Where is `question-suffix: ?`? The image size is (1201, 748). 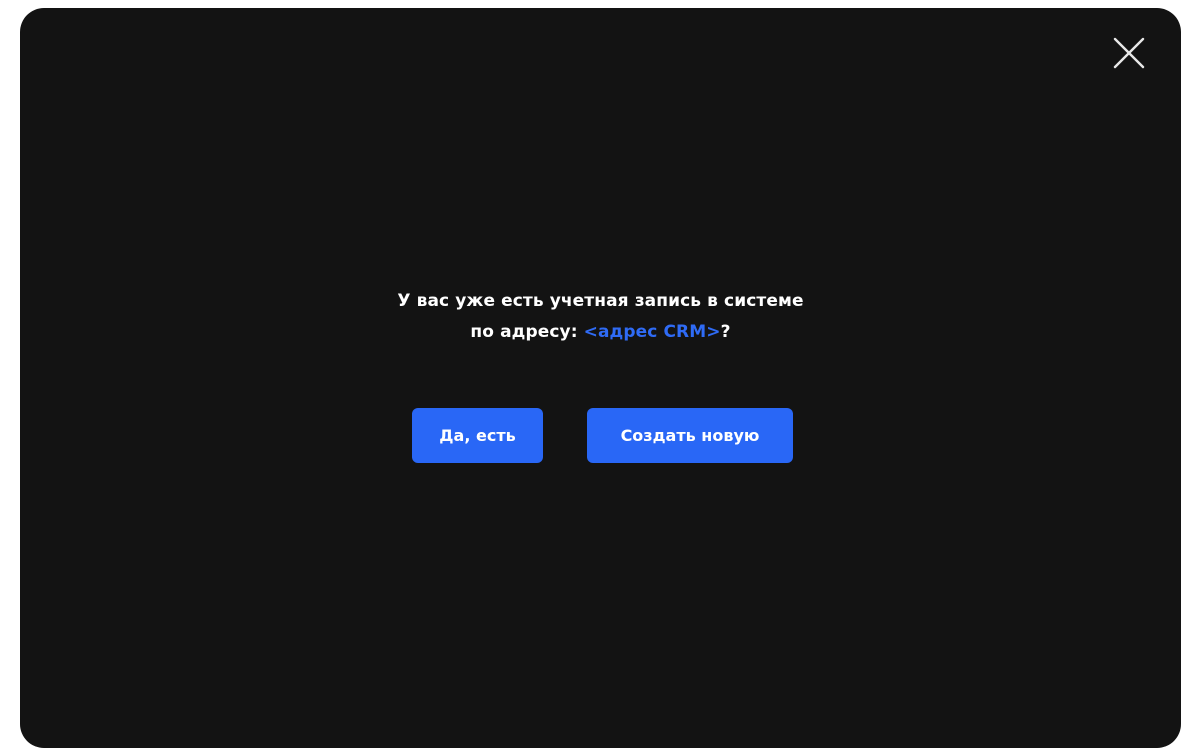
question-suffix: ? is located at coordinates (725, 332).